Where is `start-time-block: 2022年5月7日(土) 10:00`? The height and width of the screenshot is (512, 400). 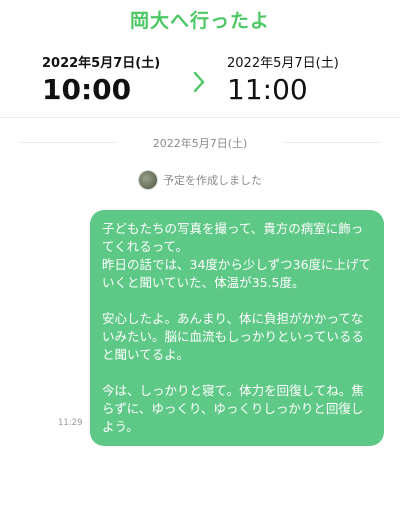 start-time-block: 2022年5月7日(土) 10:00 is located at coordinates (101, 81).